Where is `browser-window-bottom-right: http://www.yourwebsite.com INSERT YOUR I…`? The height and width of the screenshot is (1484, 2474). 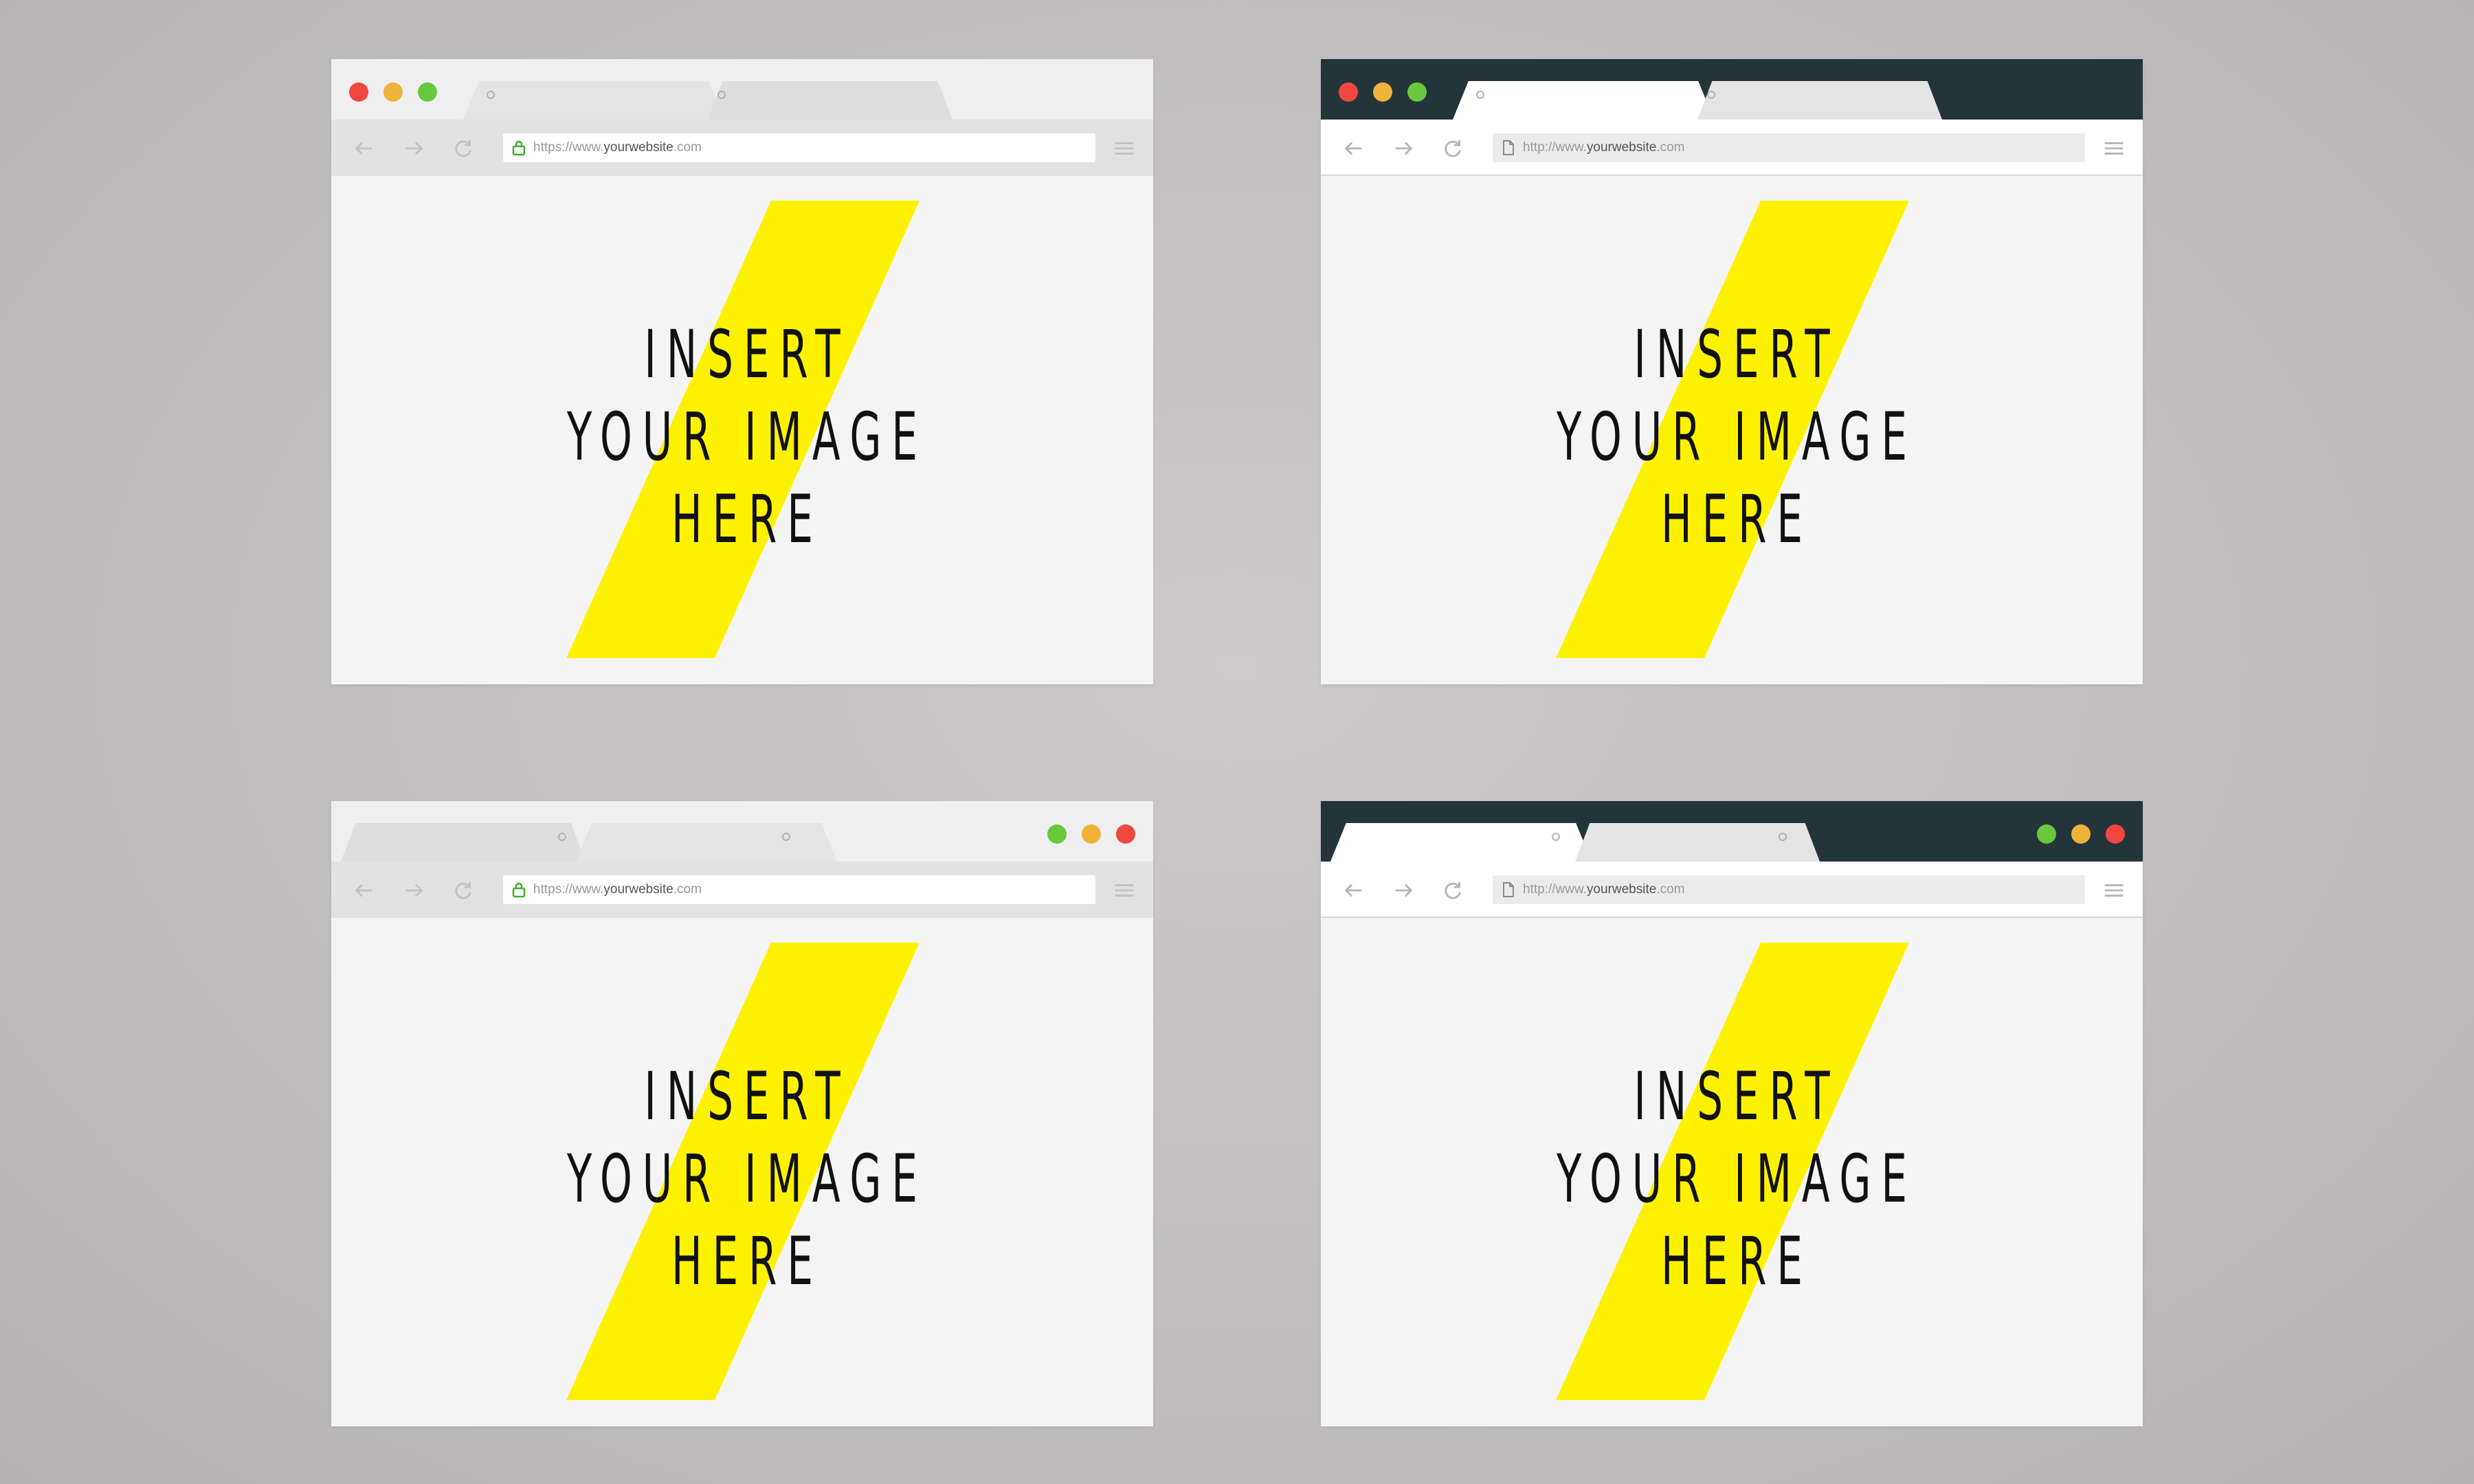
browser-window-bottom-right: http://www.yourwebsite.com INSERT YOUR I… is located at coordinates (1732, 1113).